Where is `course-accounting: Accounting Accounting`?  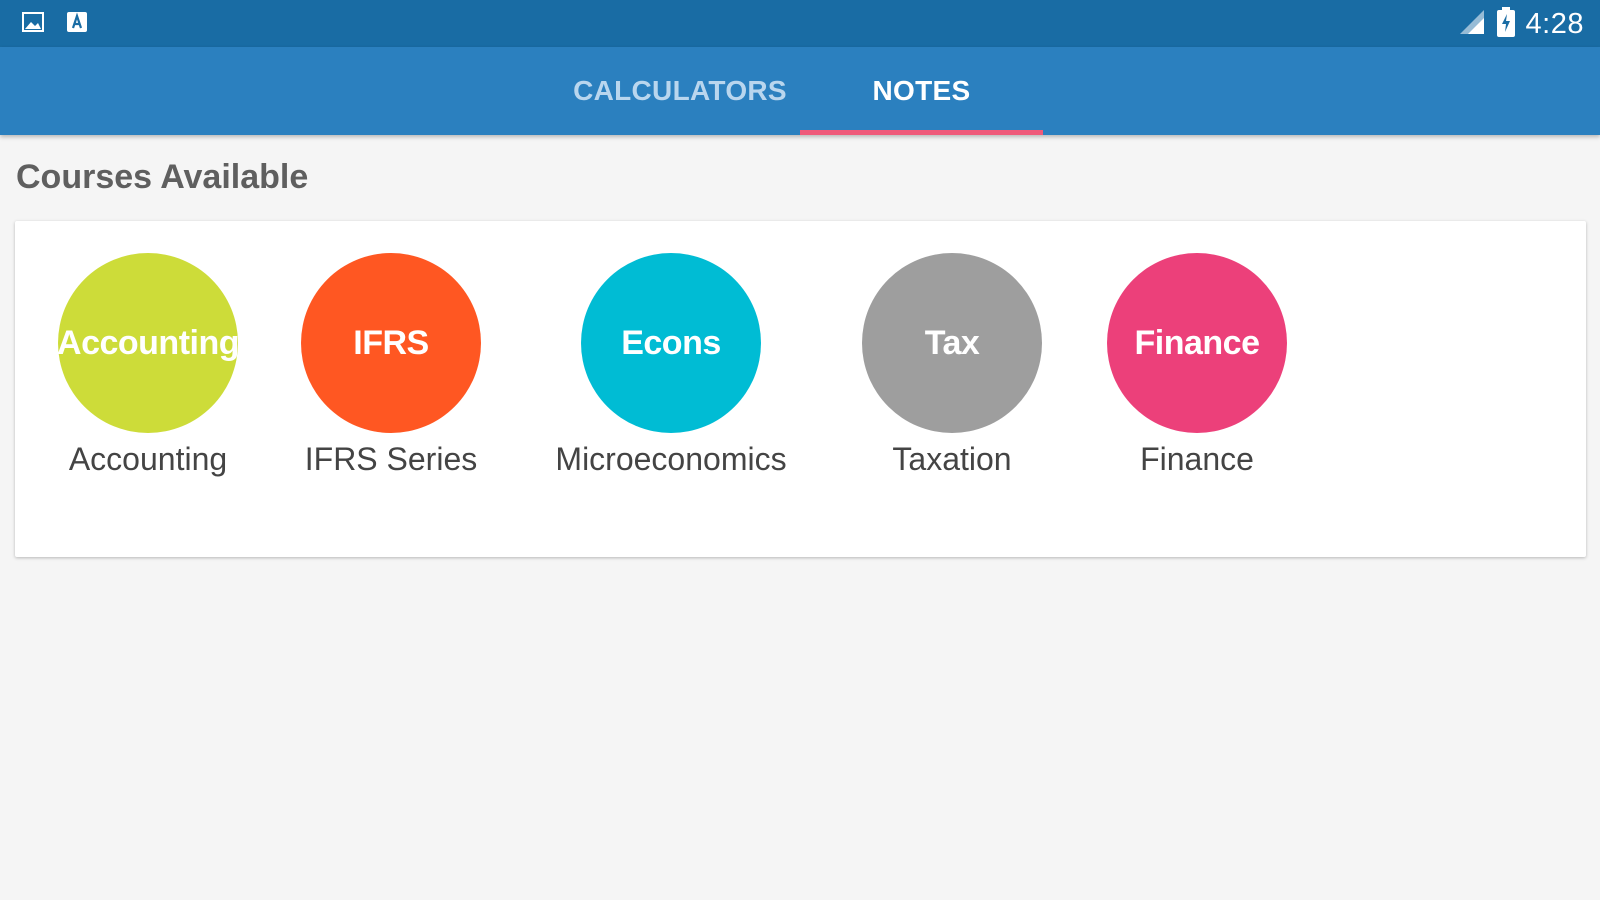 course-accounting: Accounting Accounting is located at coordinates (148, 373).